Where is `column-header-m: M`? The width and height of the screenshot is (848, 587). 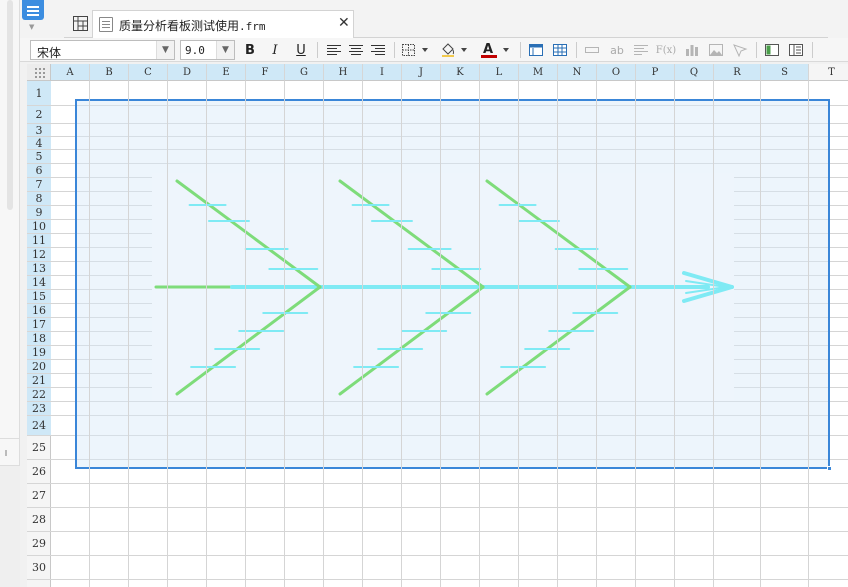
column-header-m: M is located at coordinates (538, 72).